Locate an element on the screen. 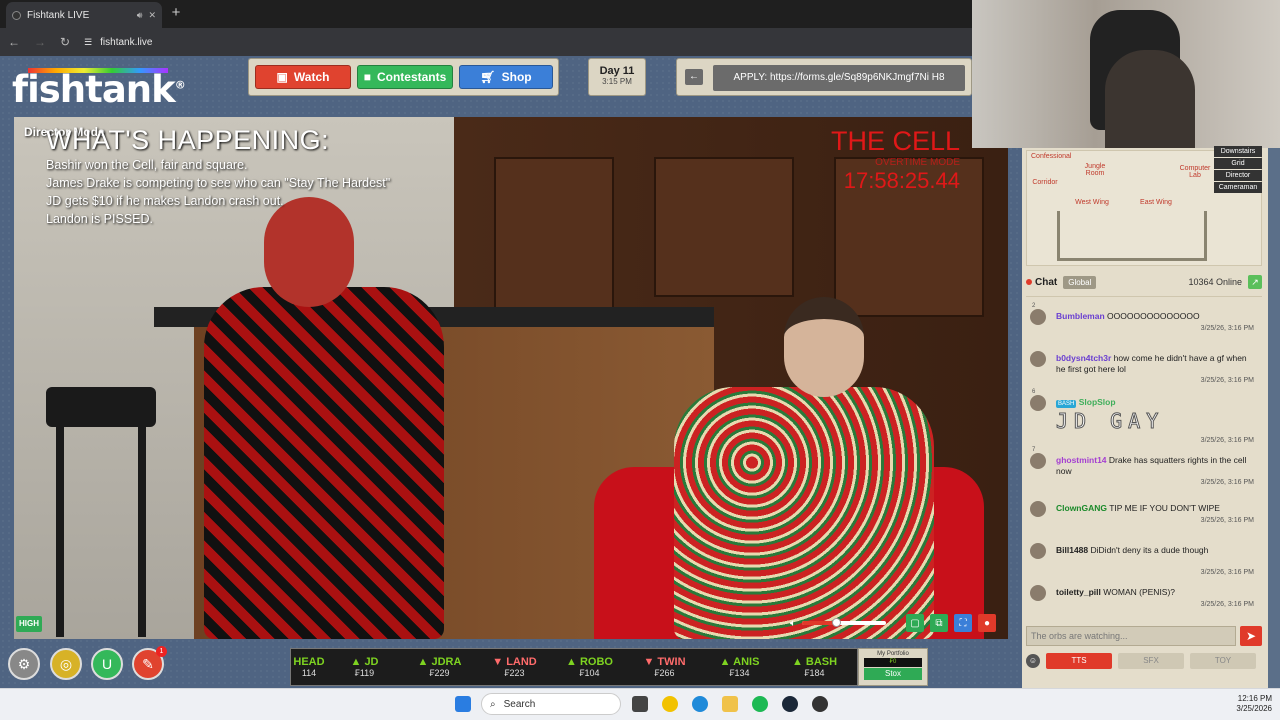 The width and height of the screenshot is (1280, 720). task-view-icon is located at coordinates (640, 704).